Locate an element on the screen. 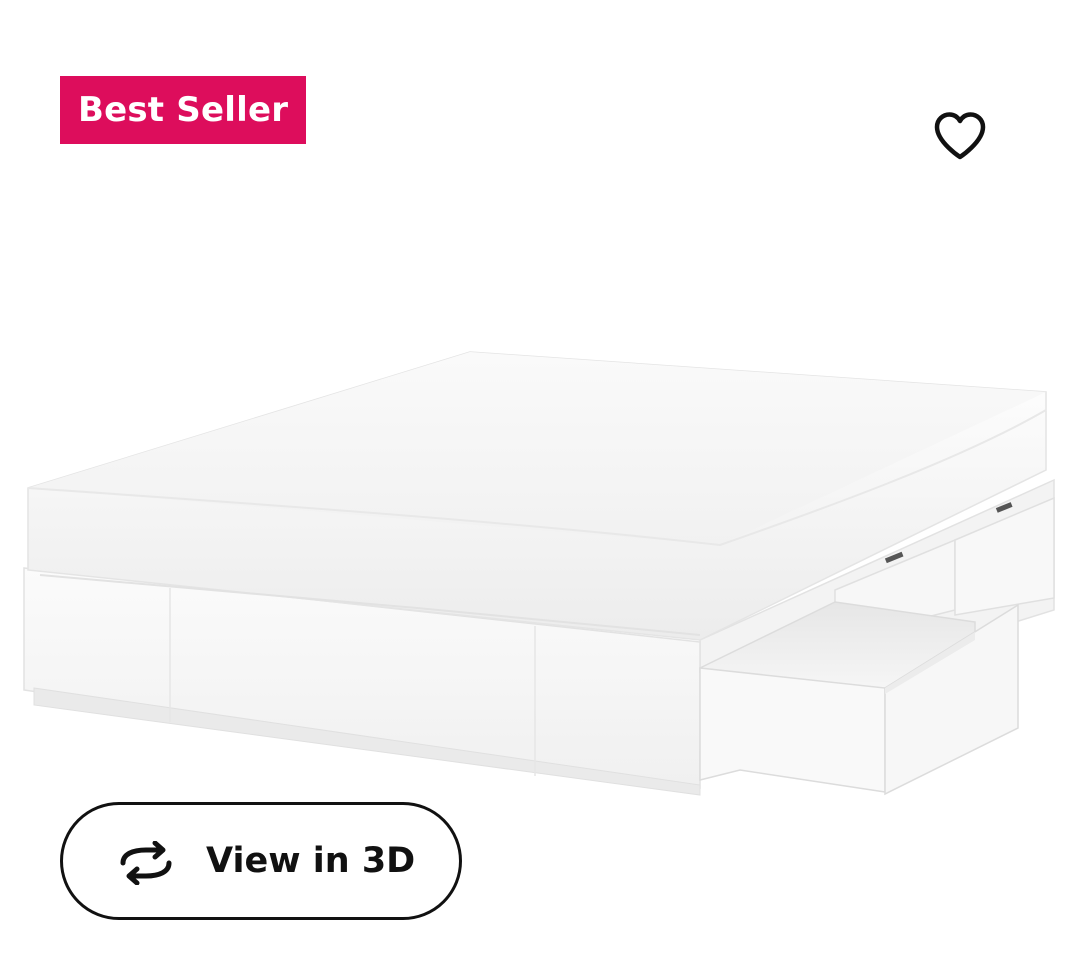  heart-outline-icon is located at coordinates (960, 136).